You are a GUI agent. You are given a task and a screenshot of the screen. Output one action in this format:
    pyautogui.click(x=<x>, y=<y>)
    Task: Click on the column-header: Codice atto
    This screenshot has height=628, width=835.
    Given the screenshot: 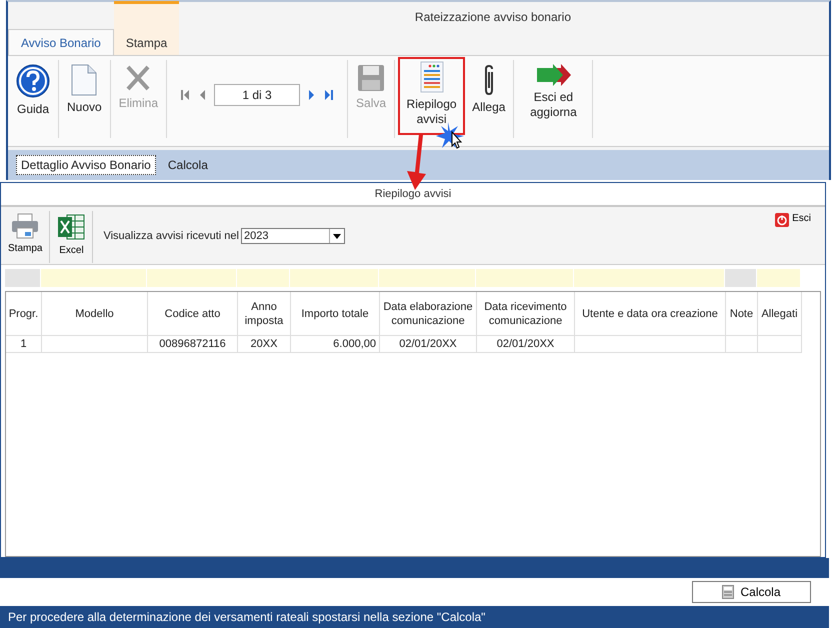 What is the action you would take?
    pyautogui.click(x=193, y=313)
    